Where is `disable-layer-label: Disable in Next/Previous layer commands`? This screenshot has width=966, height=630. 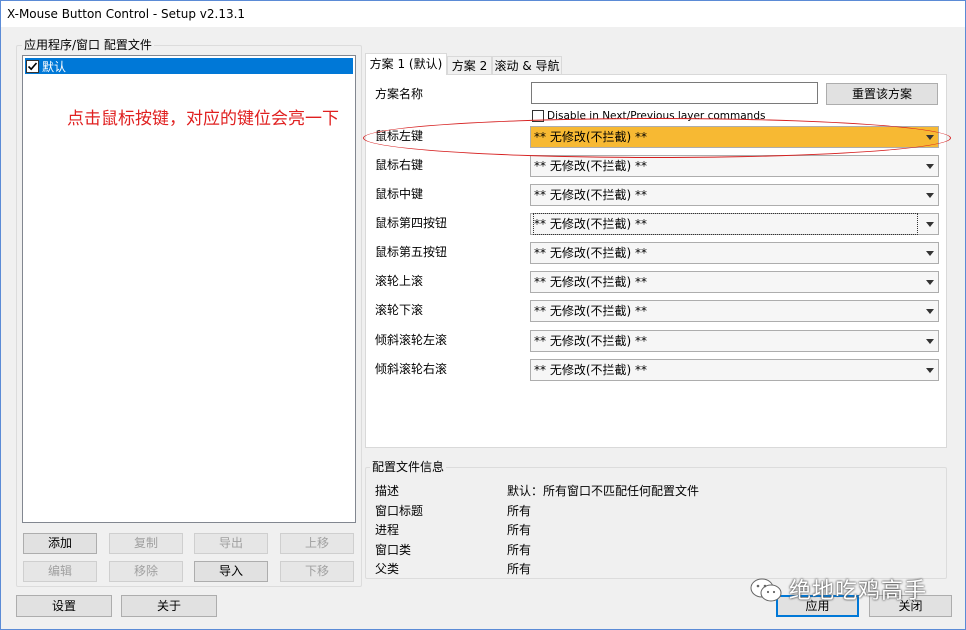
disable-layer-label: Disable in Next/Previous layer commands is located at coordinates (656, 116).